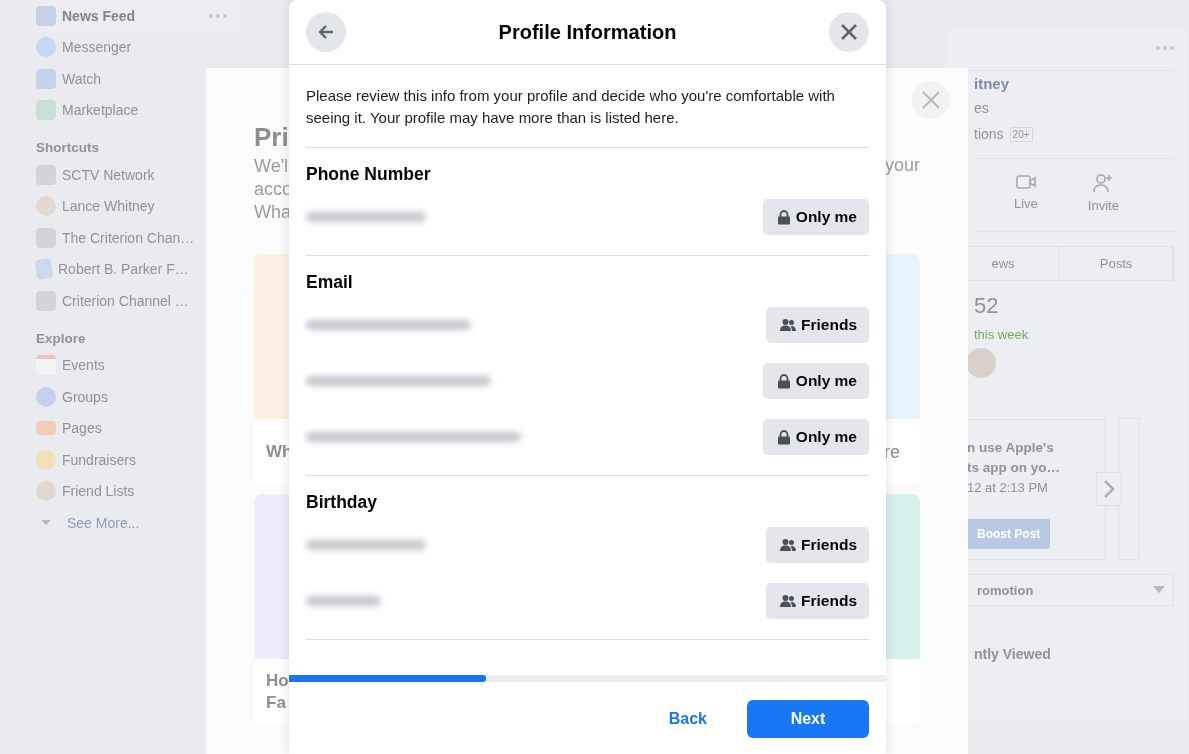 This screenshot has height=754, width=1189. Describe the element at coordinates (68, 147) in the screenshot. I see `section-heading: Shortcuts` at that location.